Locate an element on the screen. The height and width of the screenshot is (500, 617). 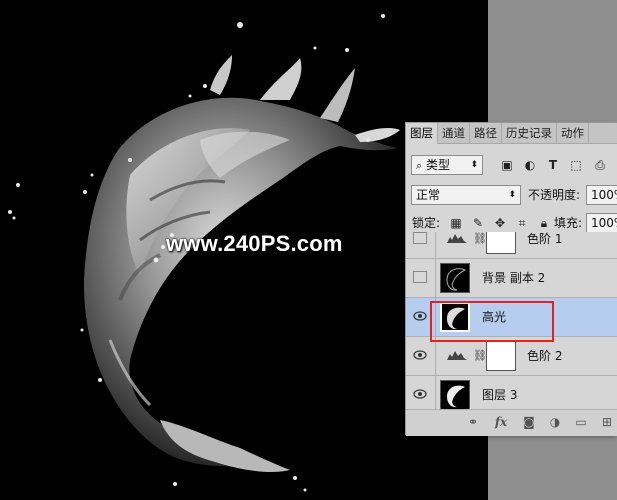
lock-move-icon: ✥ is located at coordinates (500, 223).